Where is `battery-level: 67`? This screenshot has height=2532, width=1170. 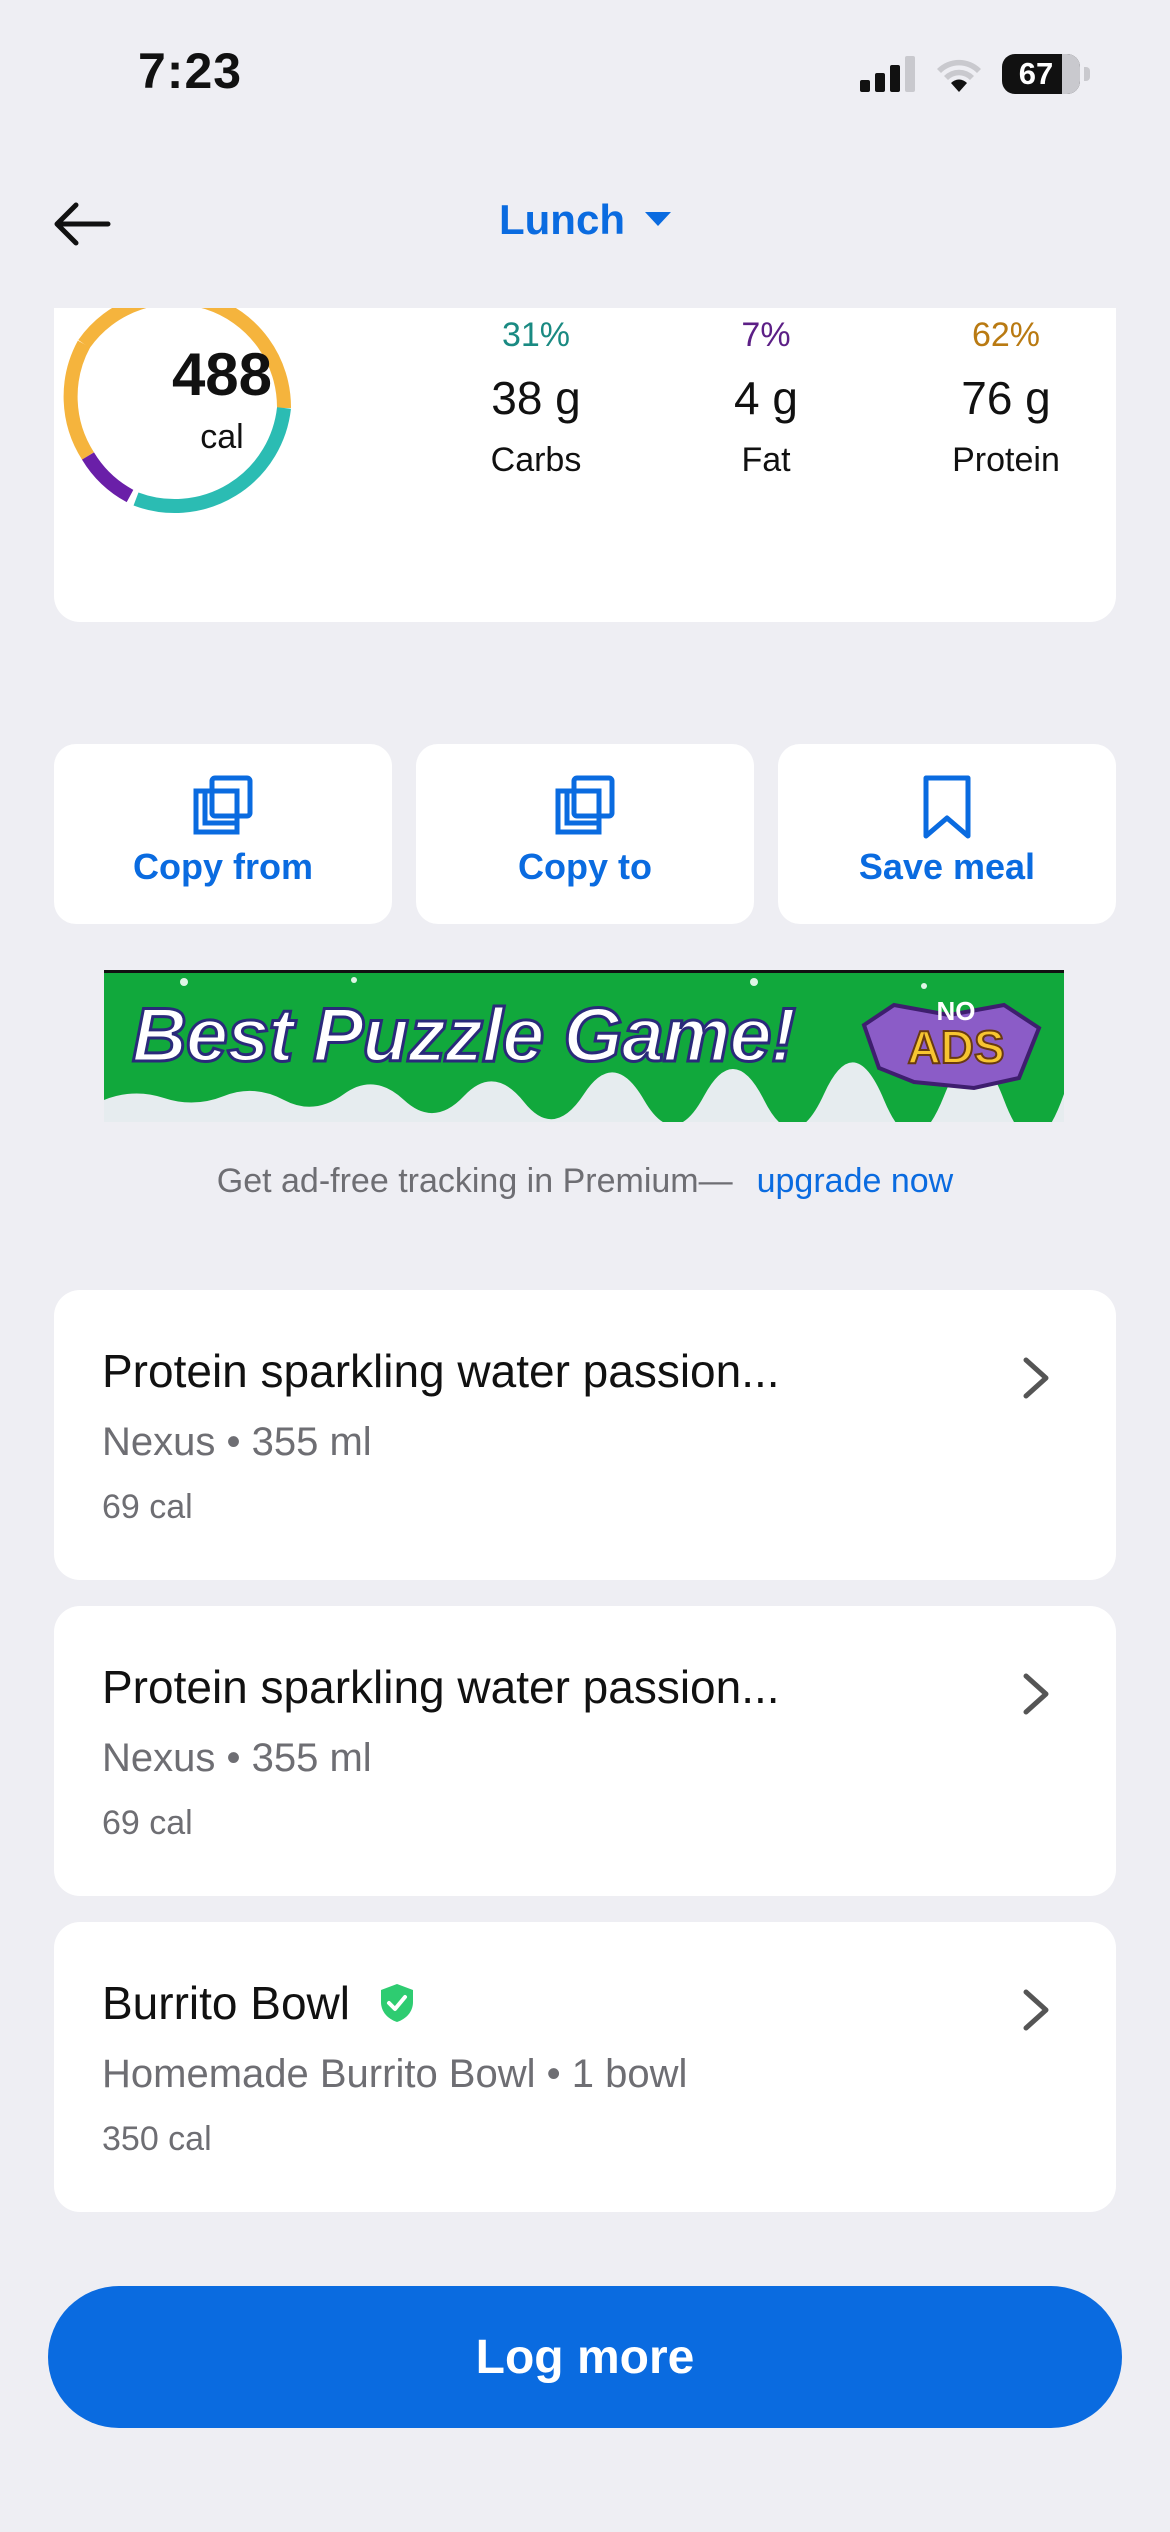
battery-level: 67 is located at coordinates (1036, 73).